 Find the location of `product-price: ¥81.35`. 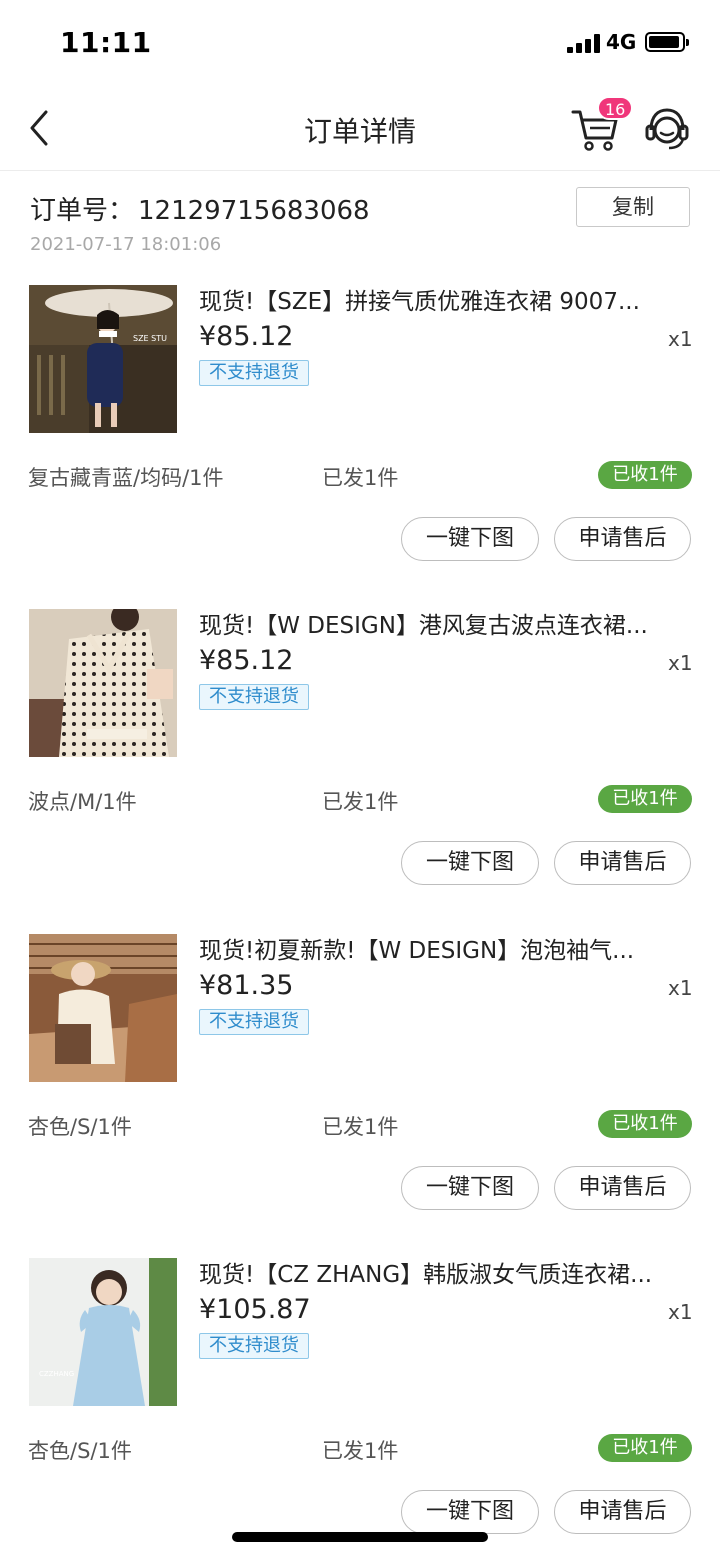

product-price: ¥81.35 is located at coordinates (246, 985).